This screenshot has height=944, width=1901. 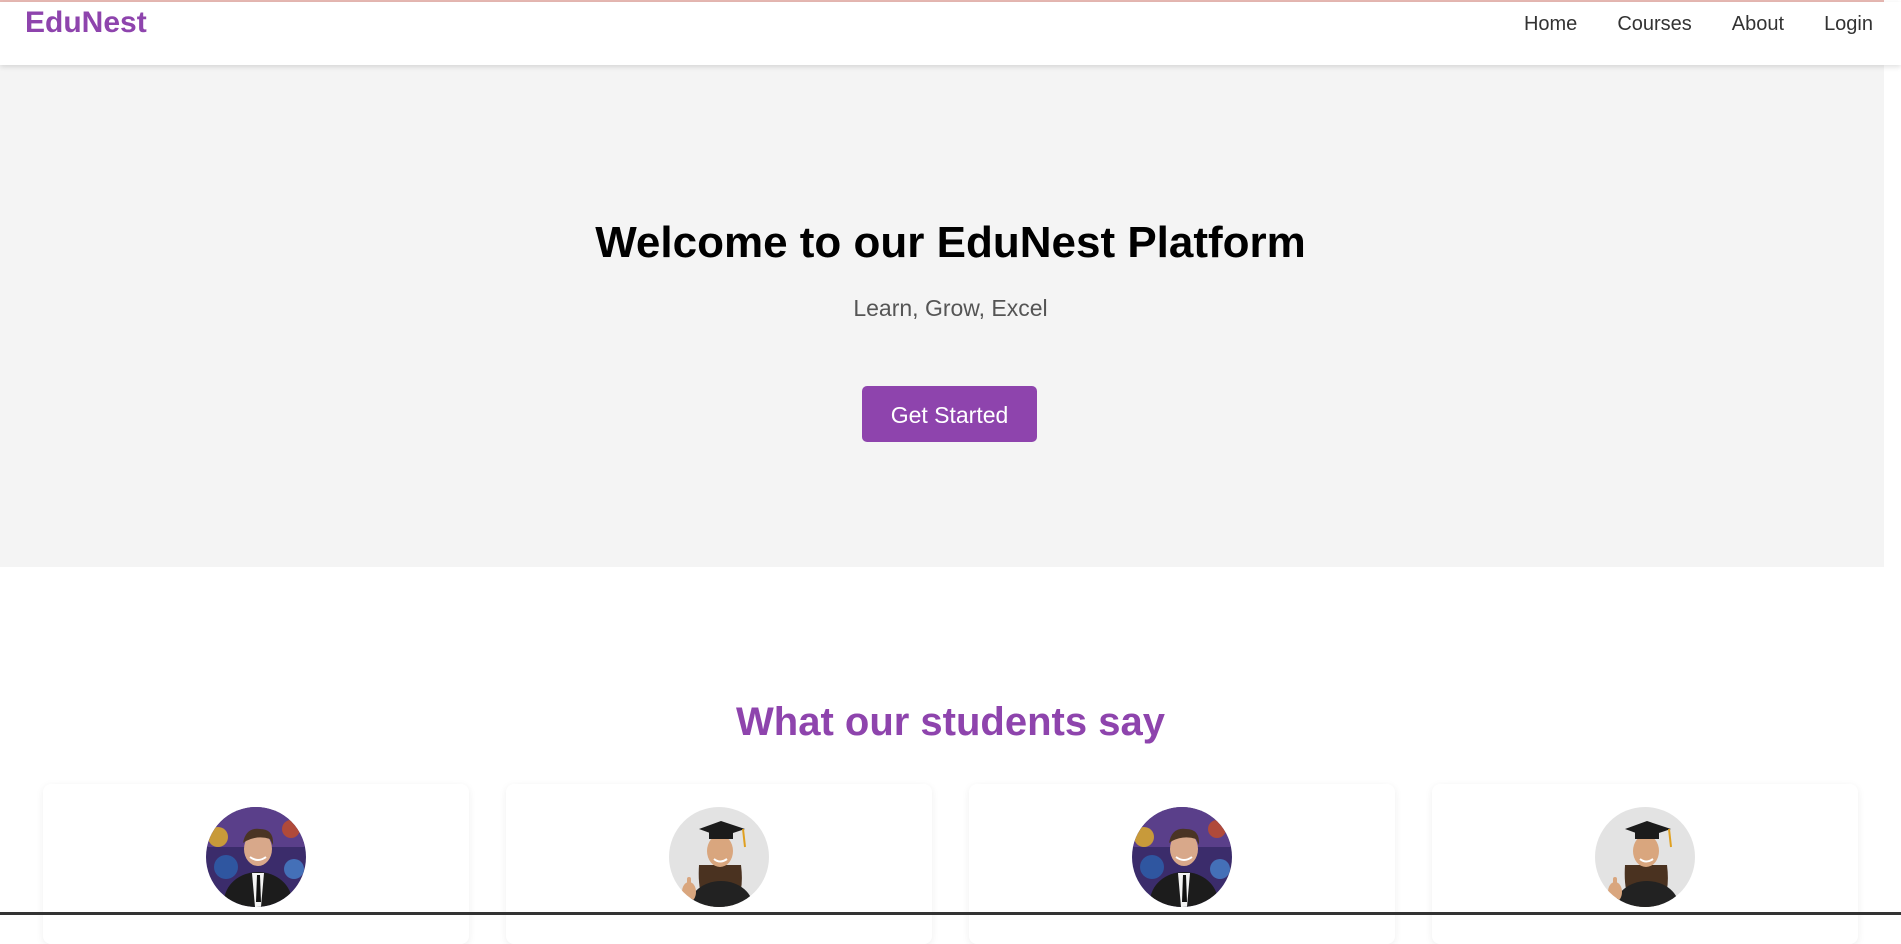 I want to click on hero-subtitle: Learn, Grow, Excel, so click(x=950, y=308).